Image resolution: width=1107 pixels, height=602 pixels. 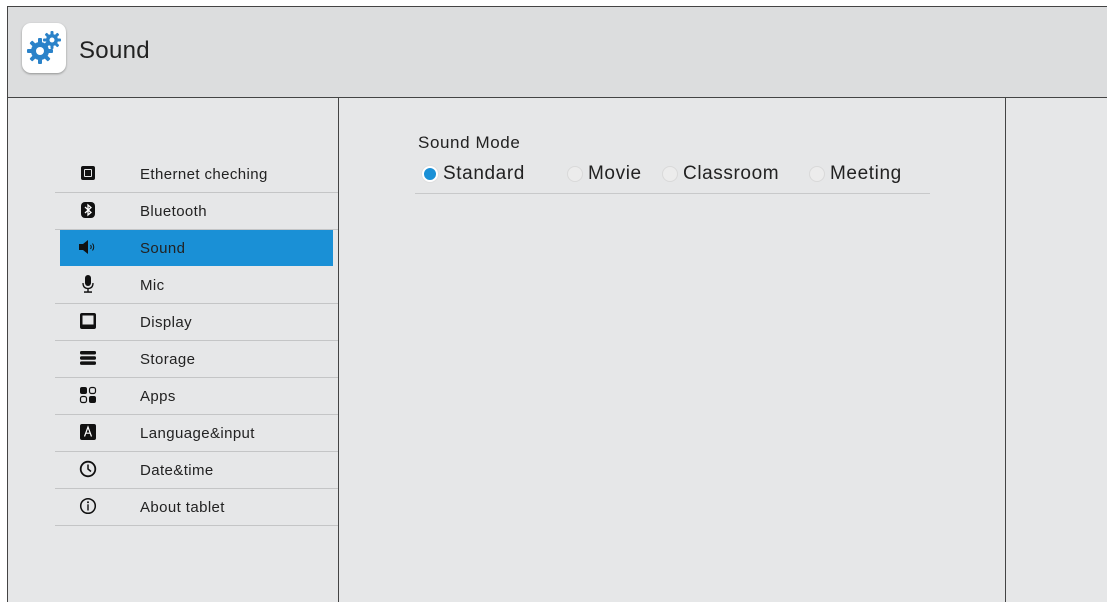 I want to click on radio-checked-icon, so click(x=430, y=174).